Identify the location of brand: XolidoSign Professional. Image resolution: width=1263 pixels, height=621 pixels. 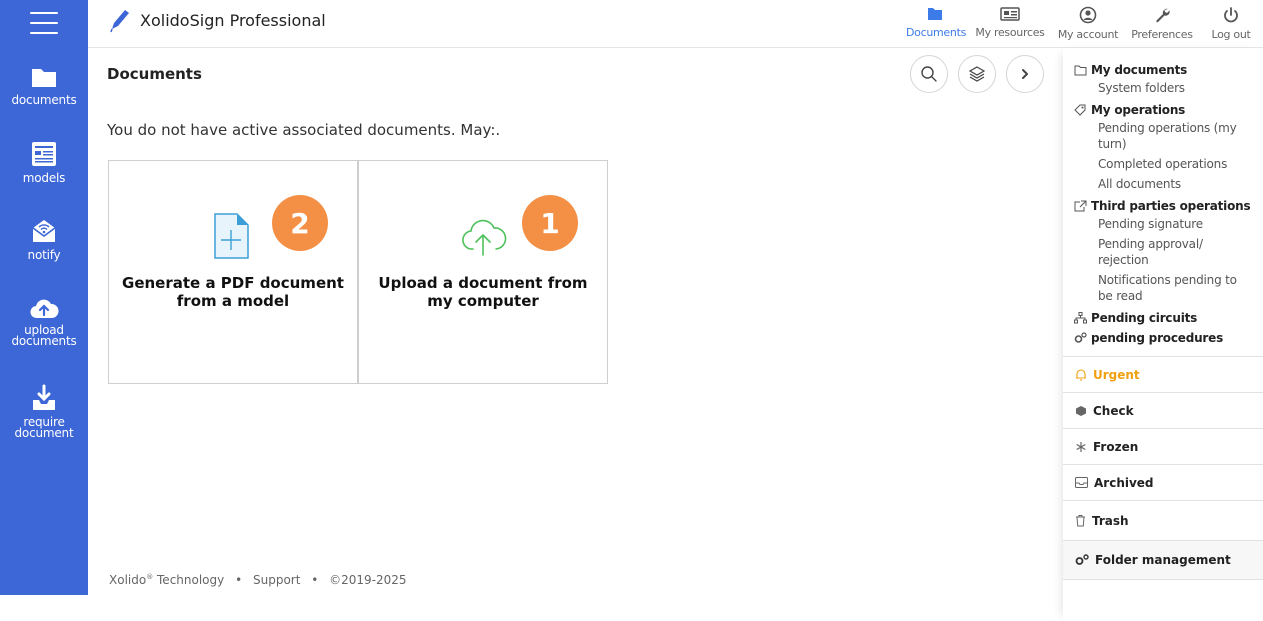
(217, 20).